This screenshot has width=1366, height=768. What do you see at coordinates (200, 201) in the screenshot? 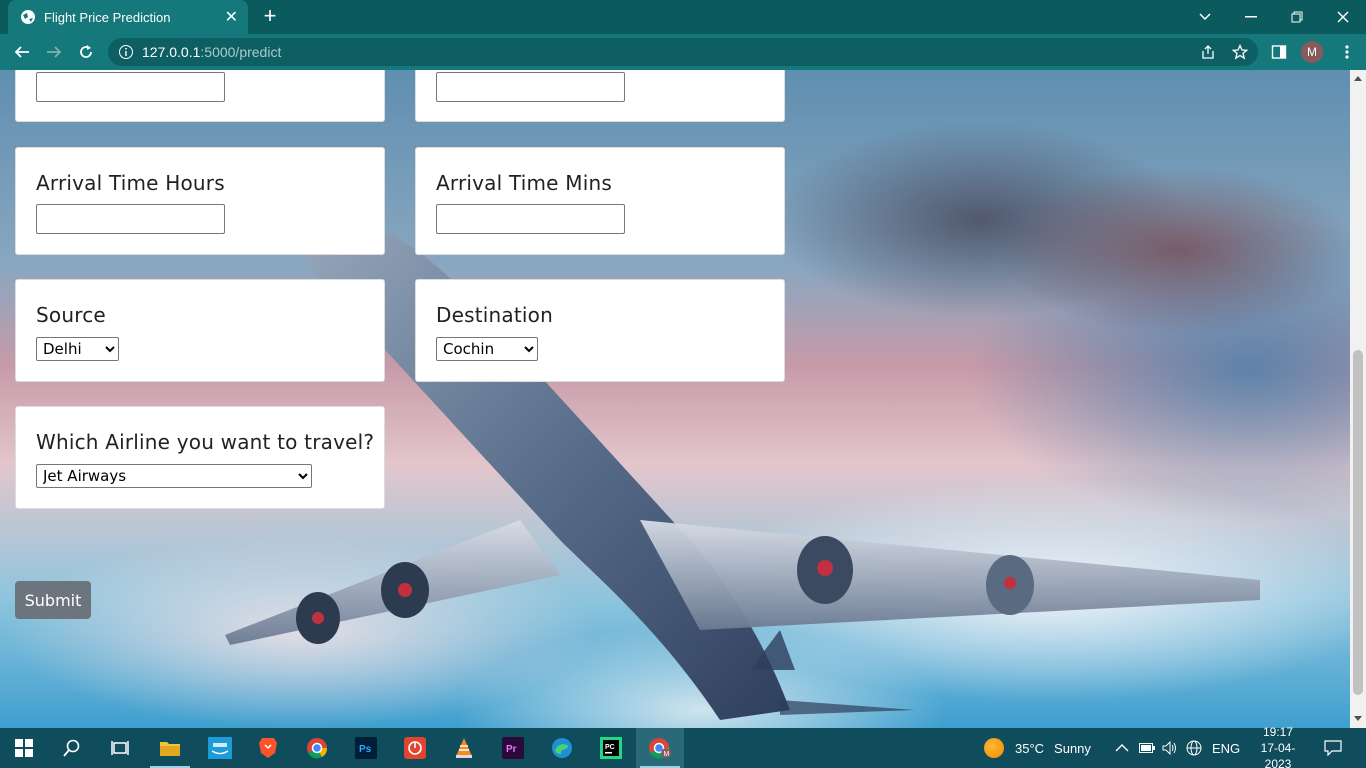
I see `card-arrival-hours: Arrival Time Hours` at bounding box center [200, 201].